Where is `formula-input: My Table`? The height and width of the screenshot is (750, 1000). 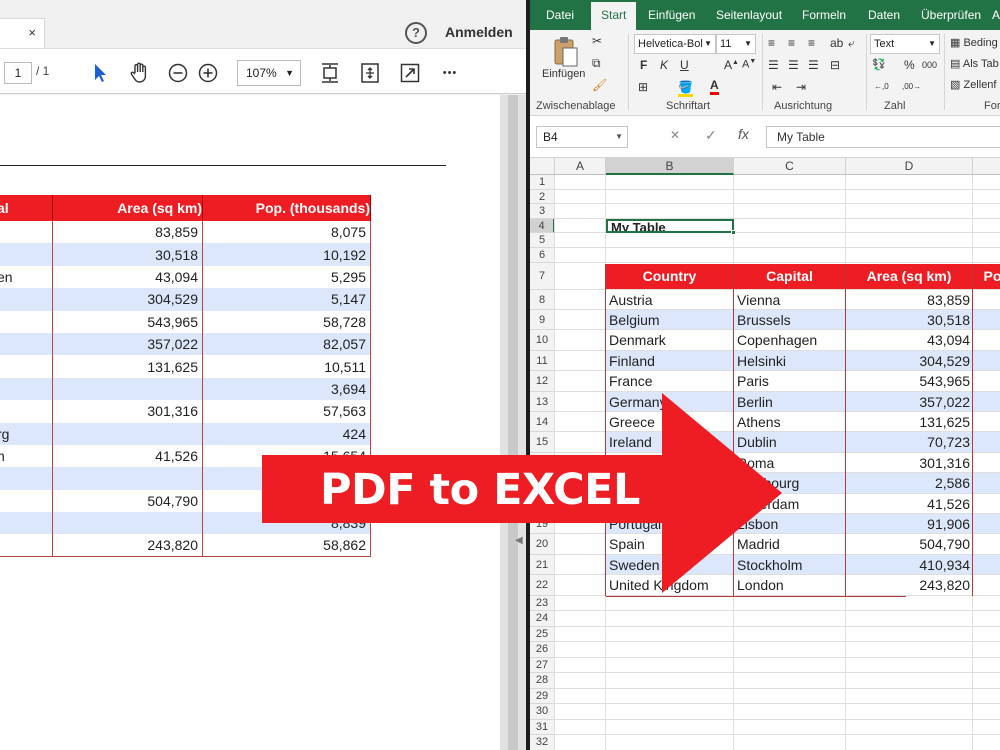
formula-input: My Table is located at coordinates (883, 137).